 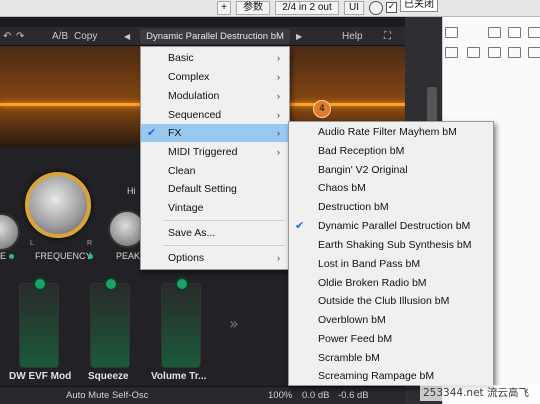 What do you see at coordinates (60, 36) in the screenshot?
I see `ab-button: A/B` at bounding box center [60, 36].